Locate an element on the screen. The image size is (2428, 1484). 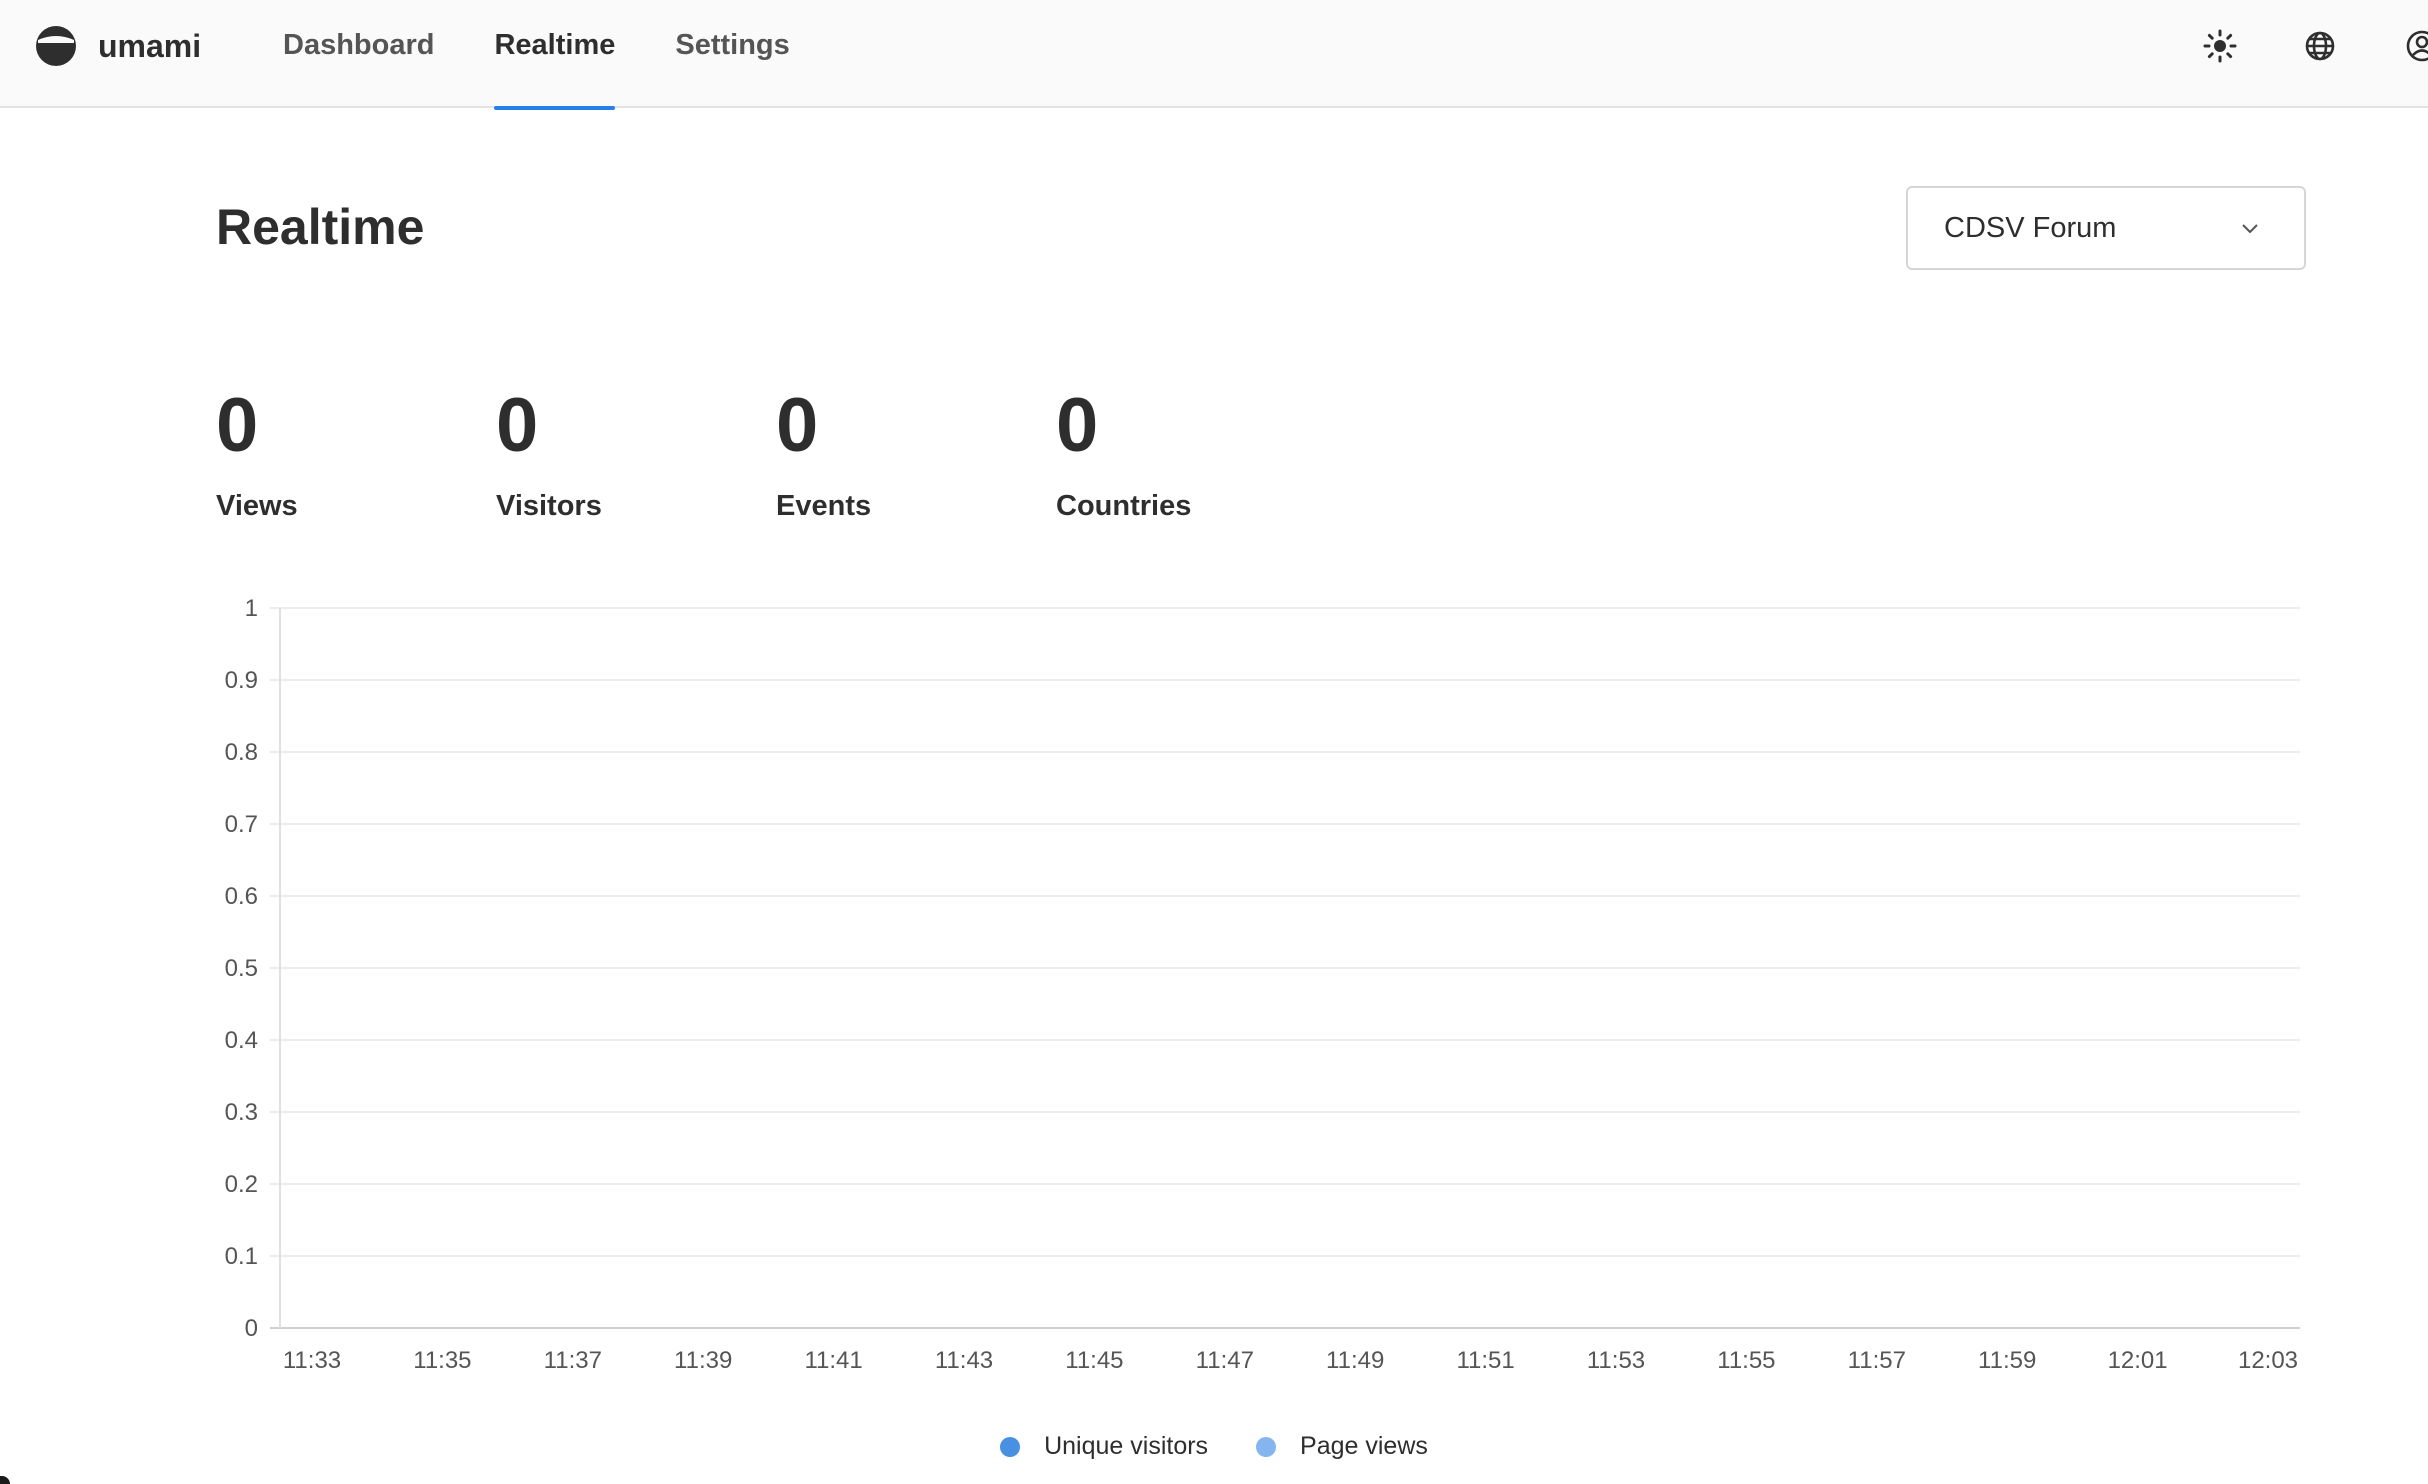
user-icon is located at coordinates (2417, 46).